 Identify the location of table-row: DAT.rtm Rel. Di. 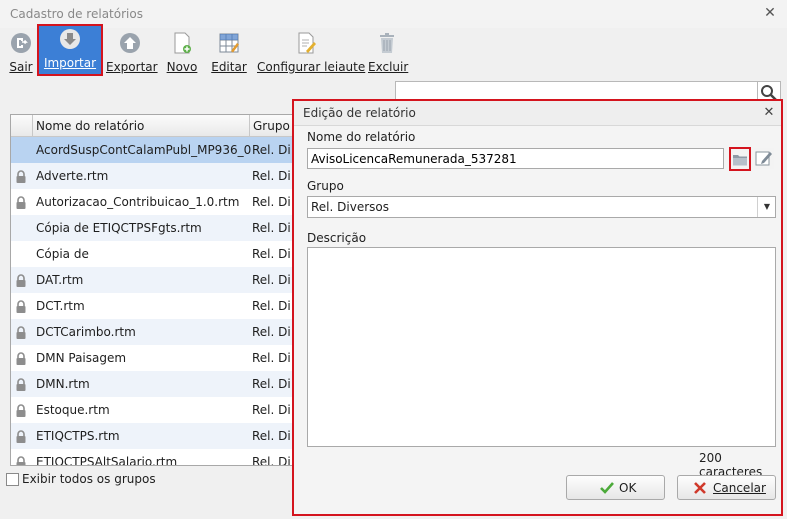
(156, 280).